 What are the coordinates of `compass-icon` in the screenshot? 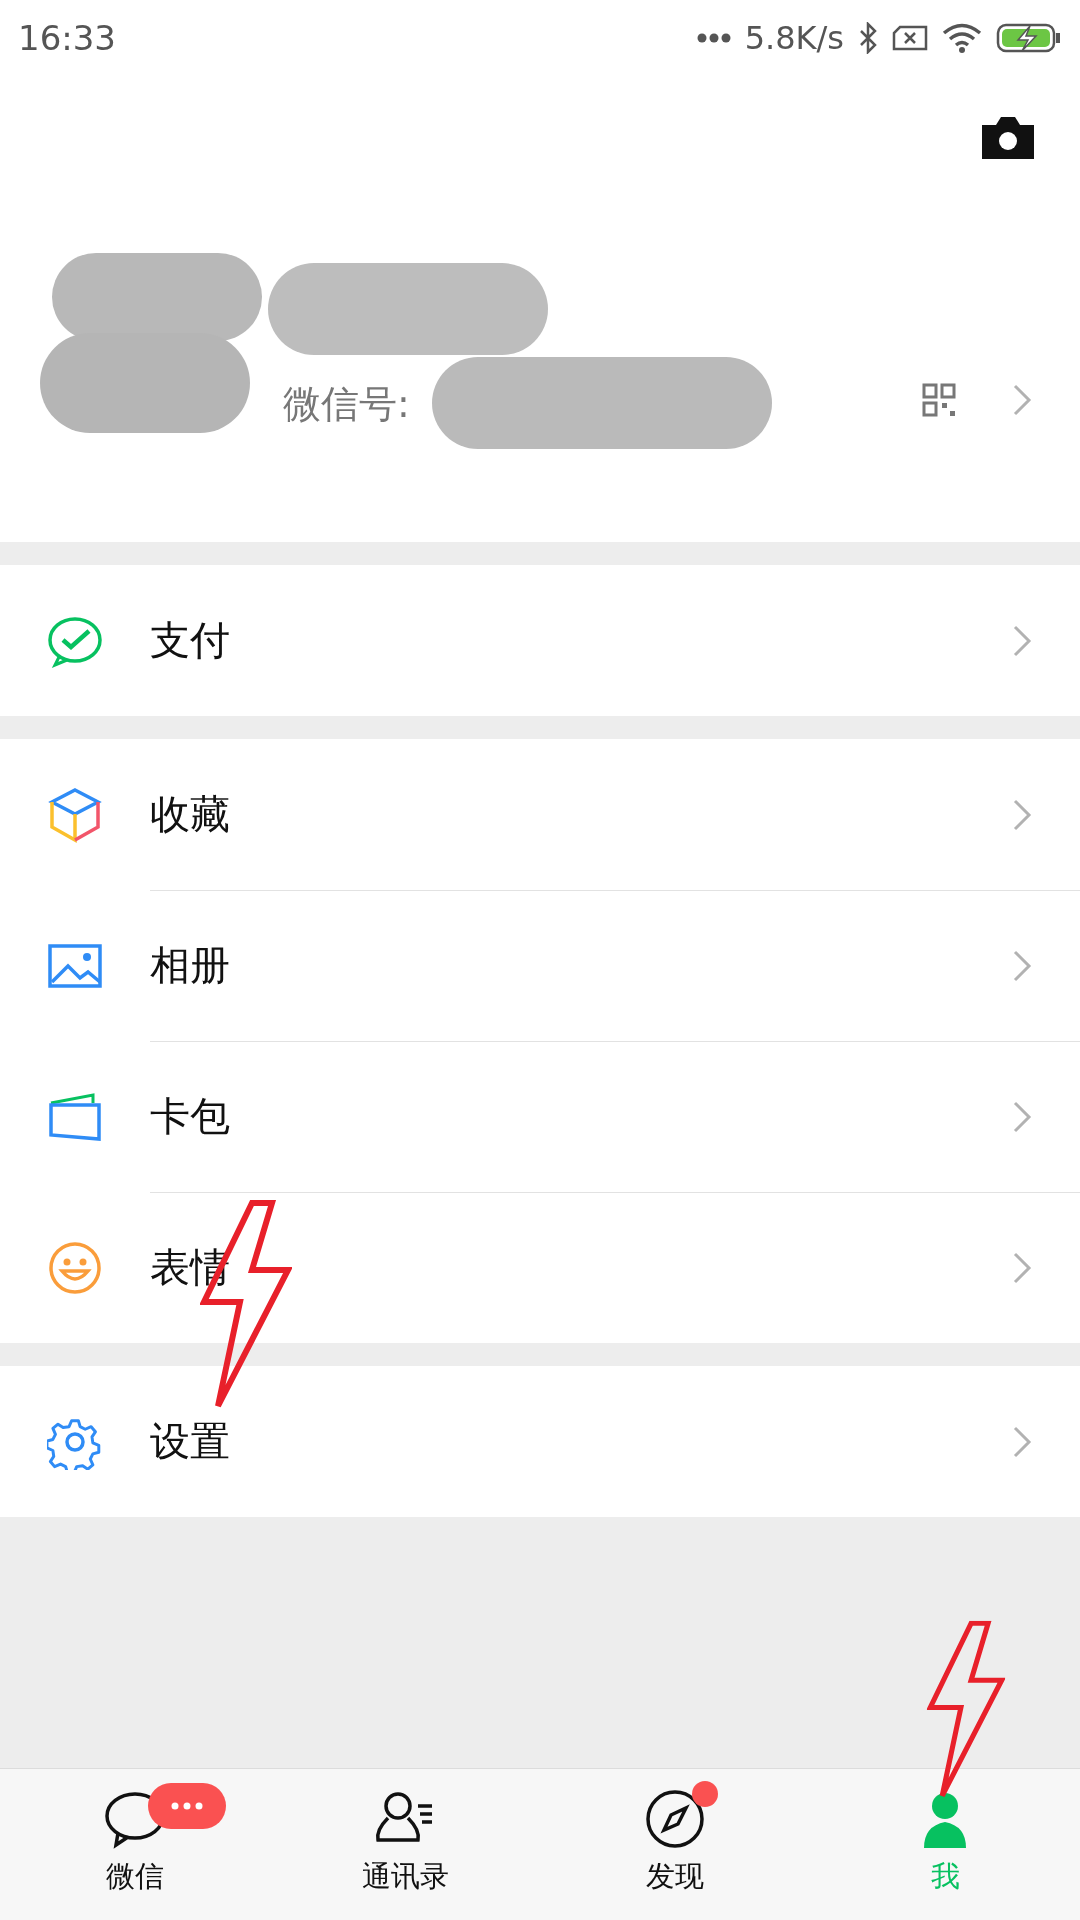 It's located at (675, 1819).